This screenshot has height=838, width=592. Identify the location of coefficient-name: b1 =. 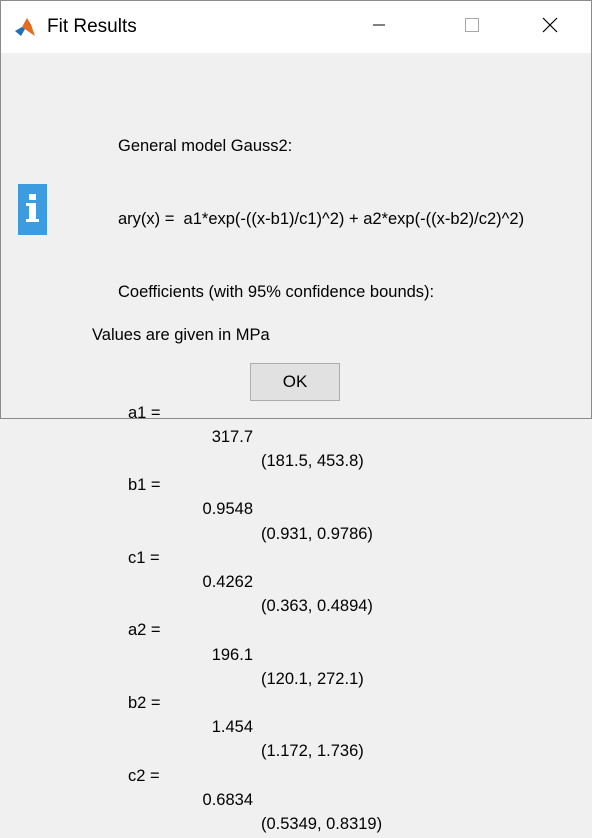
(144, 485).